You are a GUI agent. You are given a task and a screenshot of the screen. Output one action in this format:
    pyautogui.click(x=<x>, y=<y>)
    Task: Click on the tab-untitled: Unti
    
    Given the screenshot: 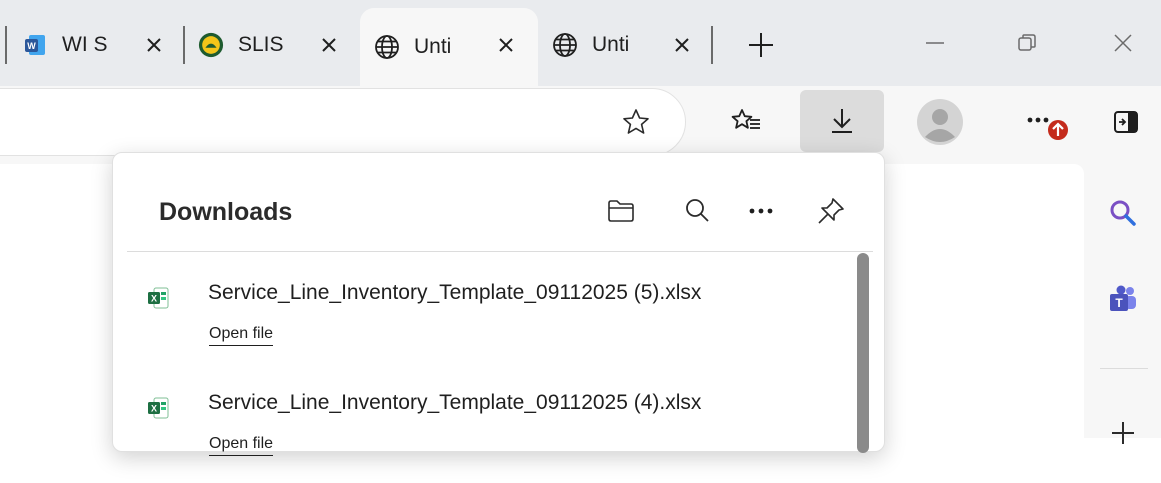 What is the action you would take?
    pyautogui.click(x=632, y=45)
    